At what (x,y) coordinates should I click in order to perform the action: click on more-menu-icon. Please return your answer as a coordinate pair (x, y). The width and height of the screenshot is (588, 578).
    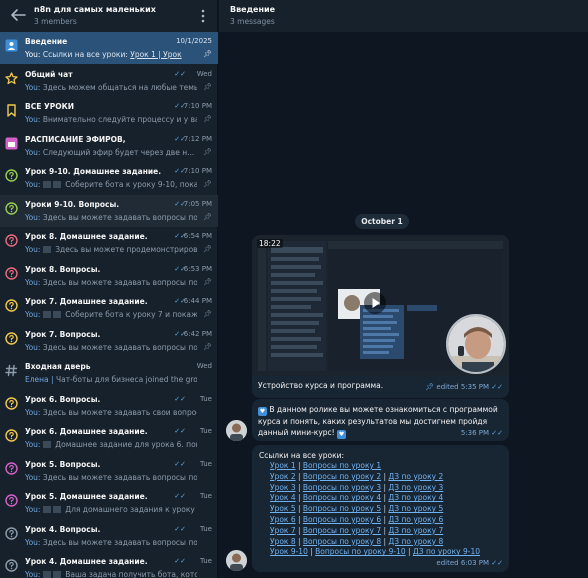
    Looking at the image, I should click on (203, 16).